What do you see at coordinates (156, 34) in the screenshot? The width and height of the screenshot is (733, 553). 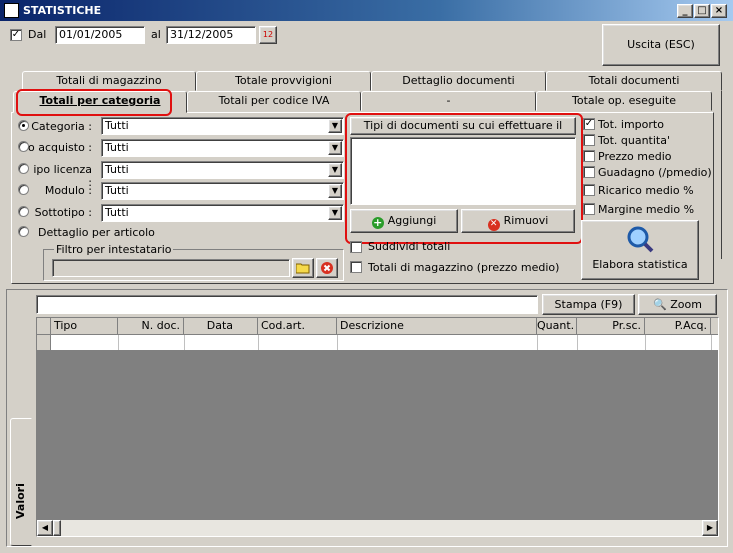 I see `al-label: al` at bounding box center [156, 34].